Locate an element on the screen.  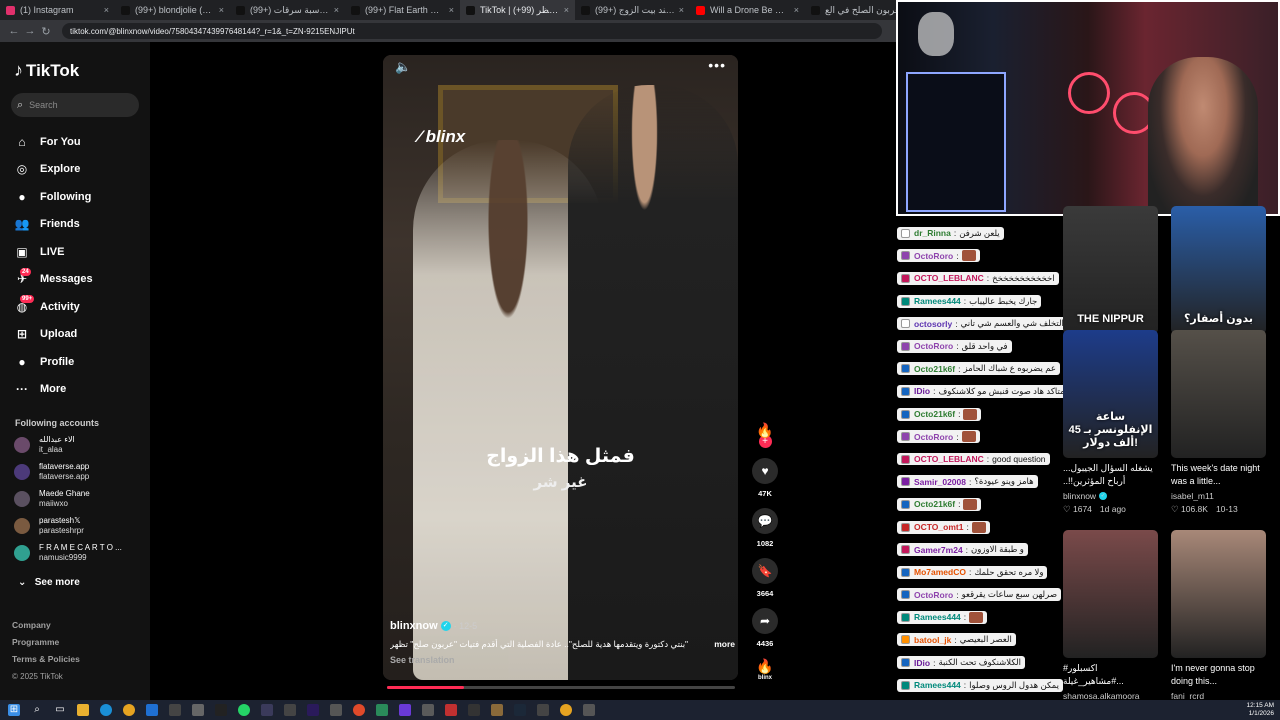
nav-item-more: ··· More is located at coordinates (80, 390).